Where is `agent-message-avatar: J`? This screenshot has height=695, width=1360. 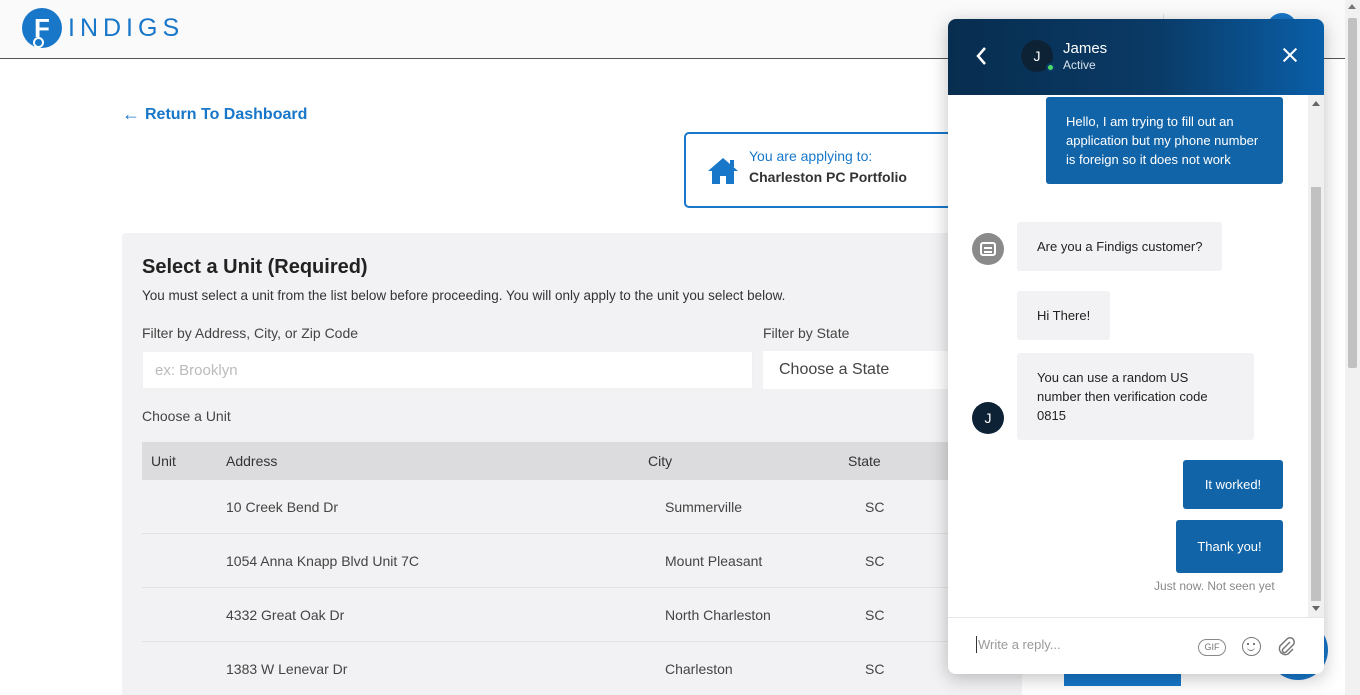
agent-message-avatar: J is located at coordinates (988, 418).